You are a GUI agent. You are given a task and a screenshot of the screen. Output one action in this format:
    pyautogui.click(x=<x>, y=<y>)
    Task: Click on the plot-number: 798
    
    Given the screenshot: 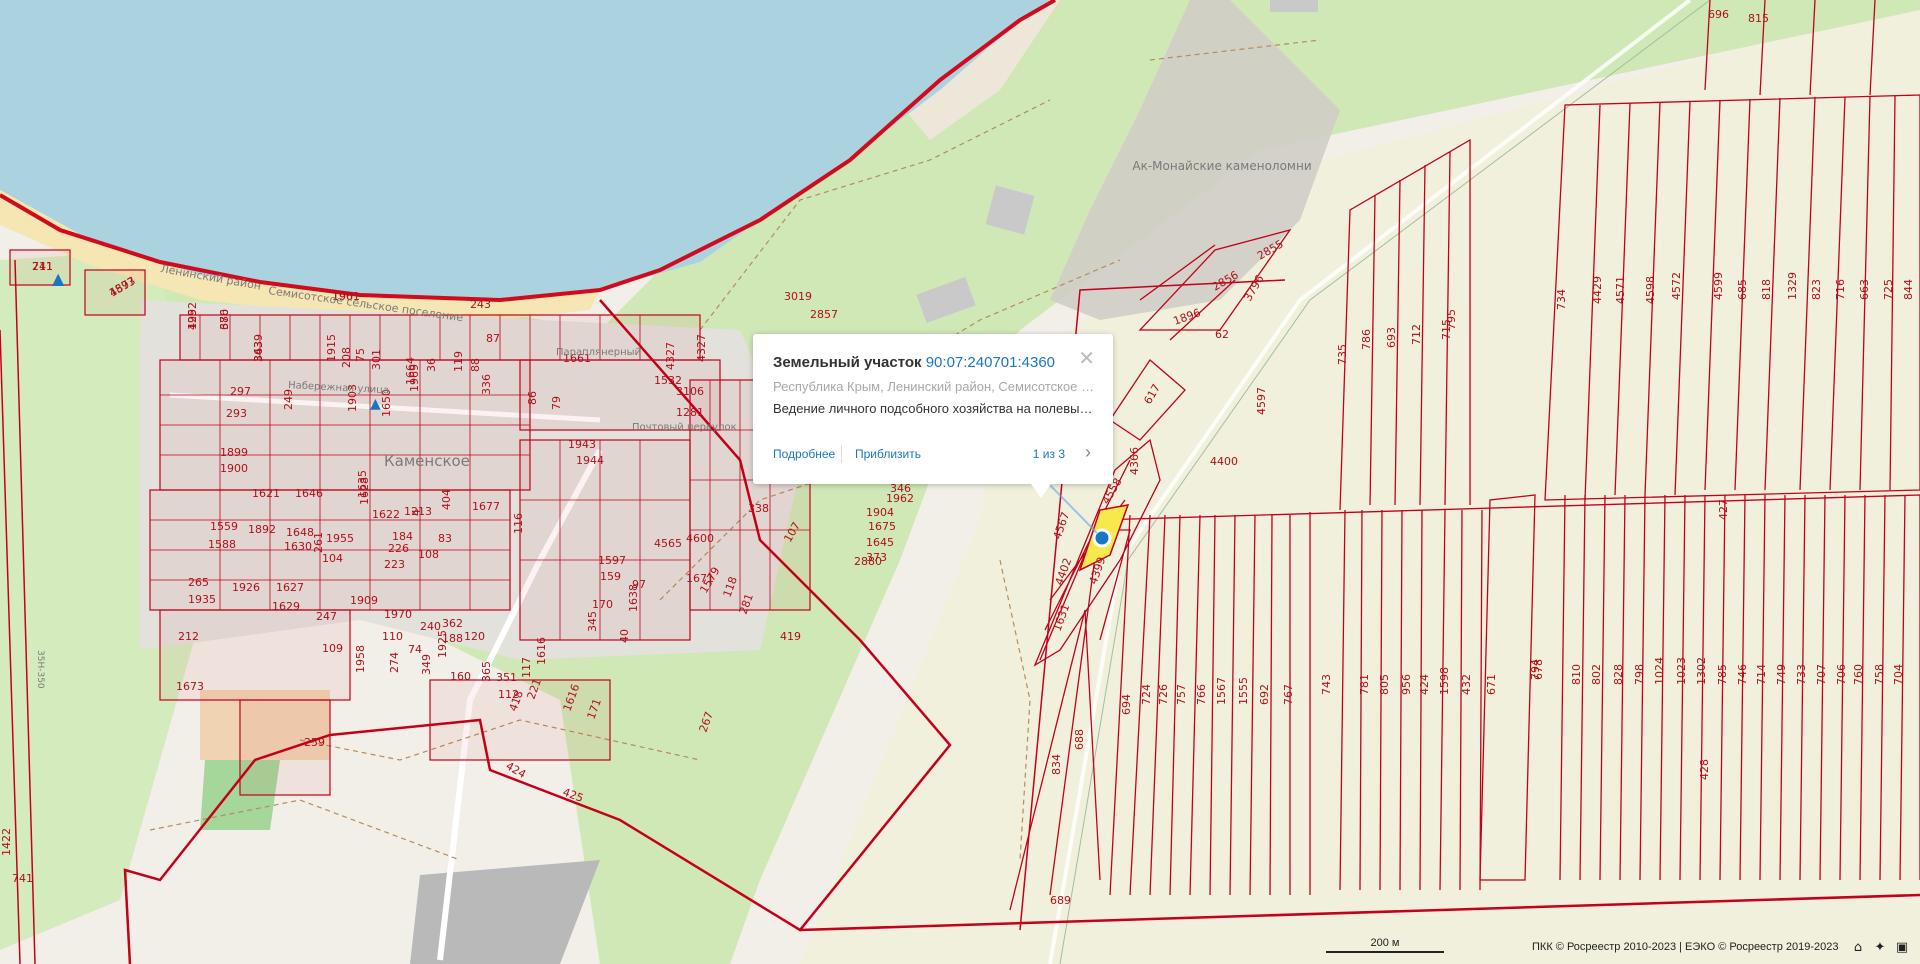 What is the action you would take?
    pyautogui.click(x=1639, y=674)
    